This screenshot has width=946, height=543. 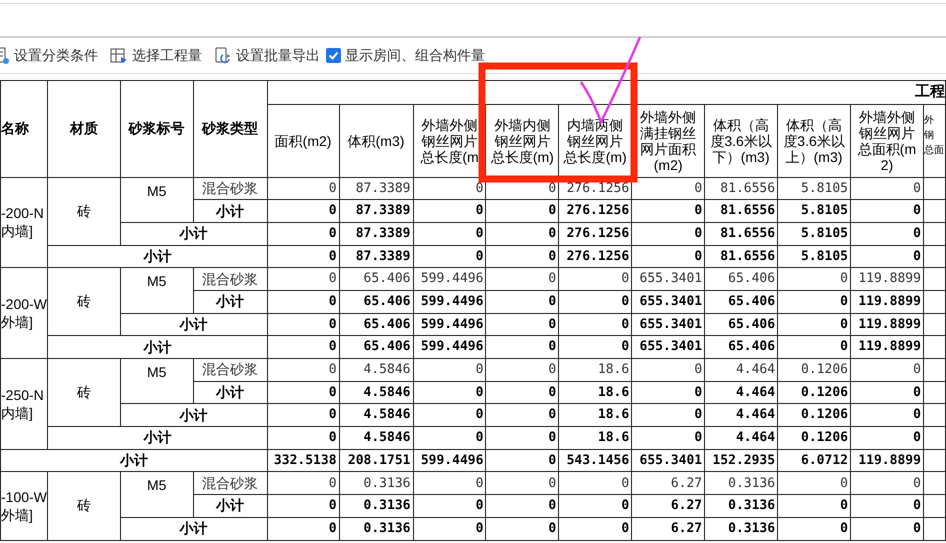 What do you see at coordinates (595, 460) in the screenshot?
I see `table-cell: 543.1456` at bounding box center [595, 460].